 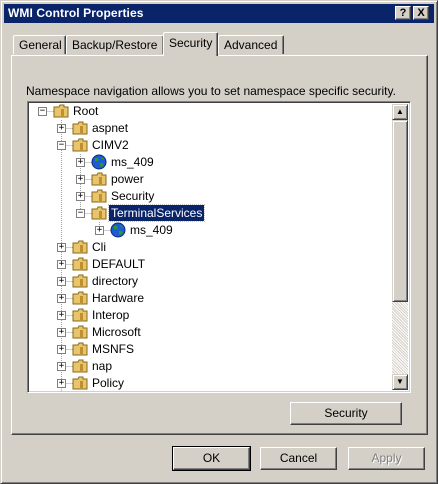 I want to click on ok-button: OK, so click(x=211, y=458).